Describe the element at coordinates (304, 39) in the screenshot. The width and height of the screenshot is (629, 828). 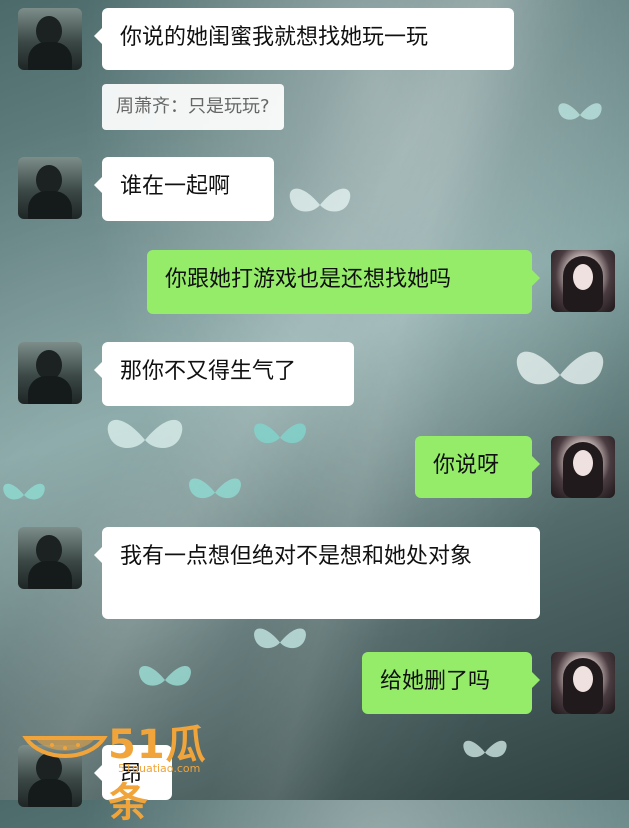
I see `message-bubble-incoming: 你说的她闺蜜我就想找她玩一玩` at that location.